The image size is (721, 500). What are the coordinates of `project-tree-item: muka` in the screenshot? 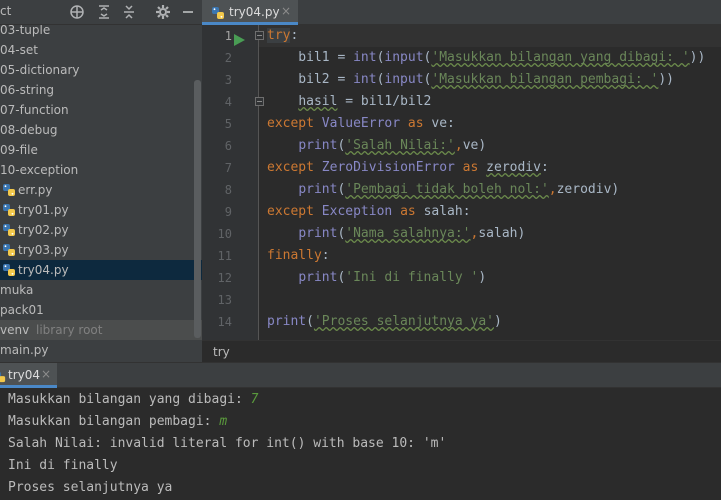 It's located at (101, 290).